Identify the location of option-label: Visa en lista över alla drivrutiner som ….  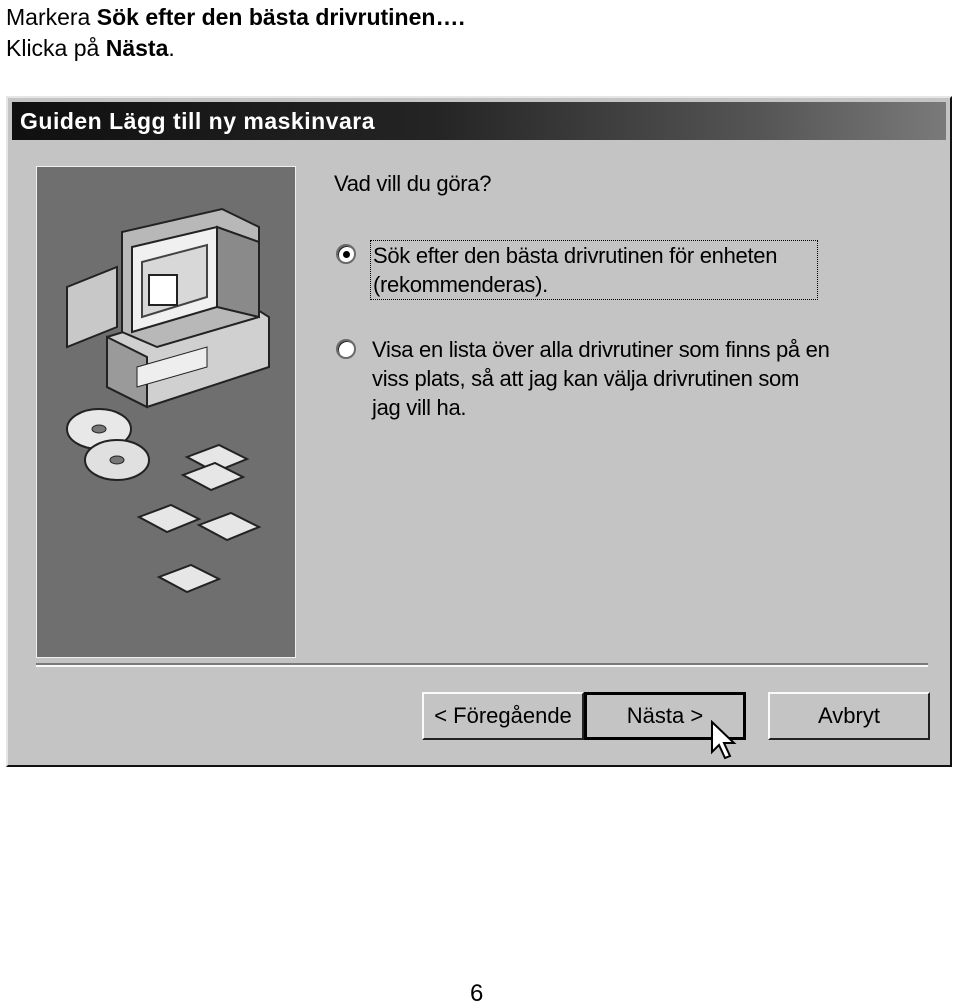
(602, 378).